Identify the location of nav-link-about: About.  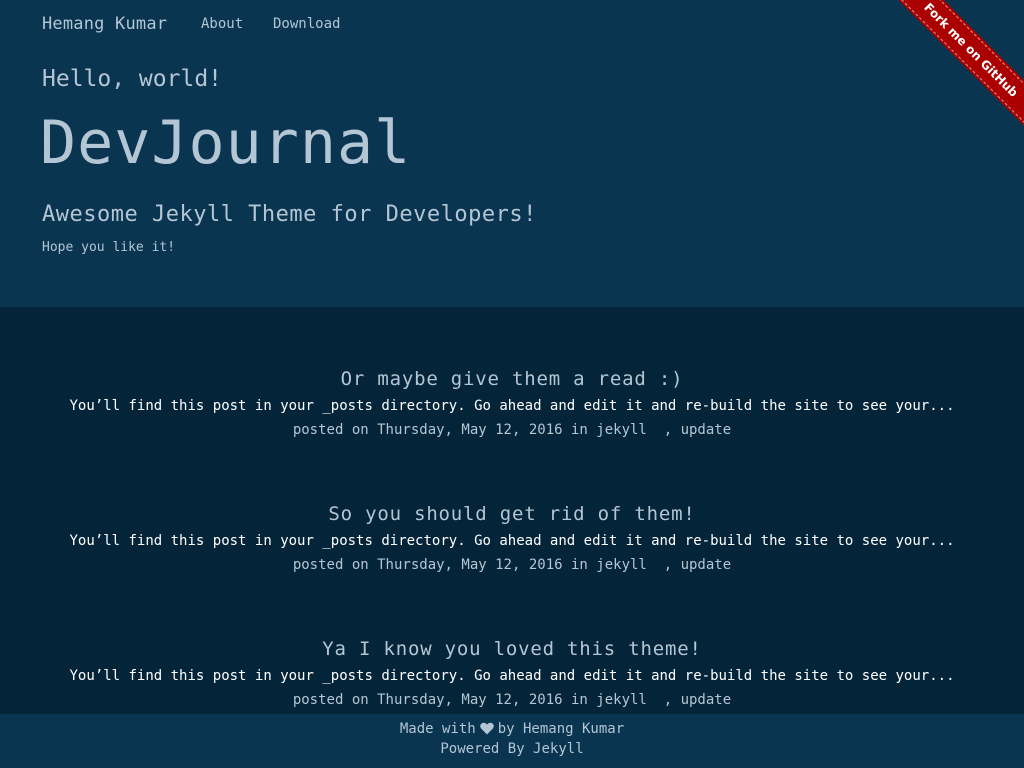
(222, 24).